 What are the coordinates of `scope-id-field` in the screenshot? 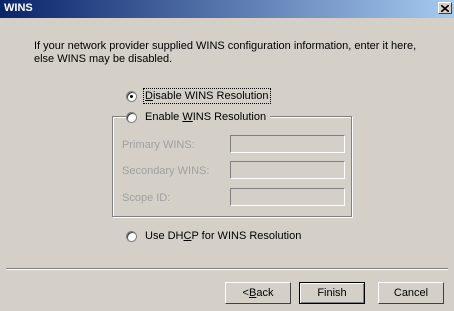 It's located at (287, 197).